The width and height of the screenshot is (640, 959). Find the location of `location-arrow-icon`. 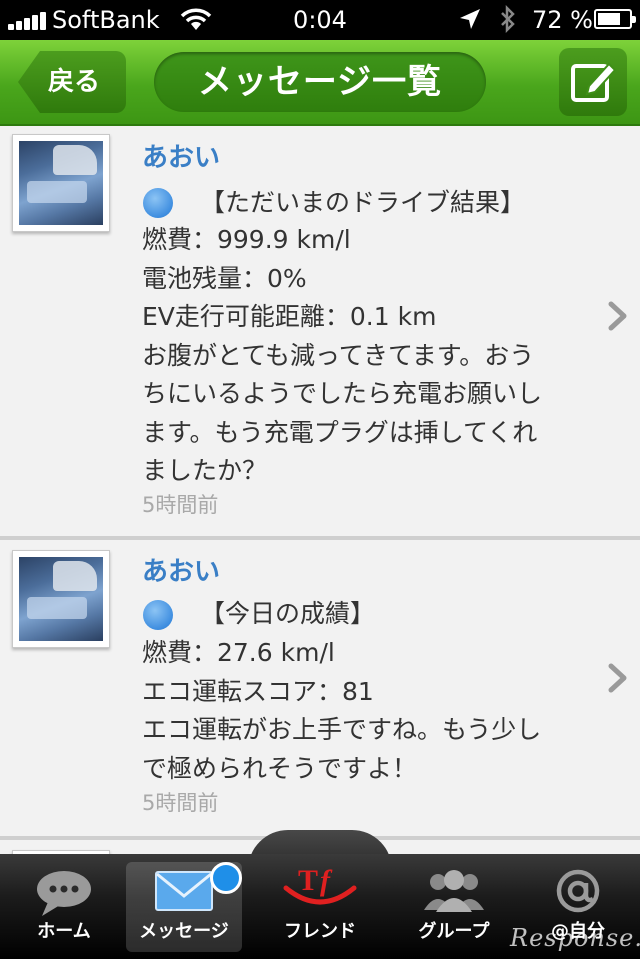

location-arrow-icon is located at coordinates (470, 19).